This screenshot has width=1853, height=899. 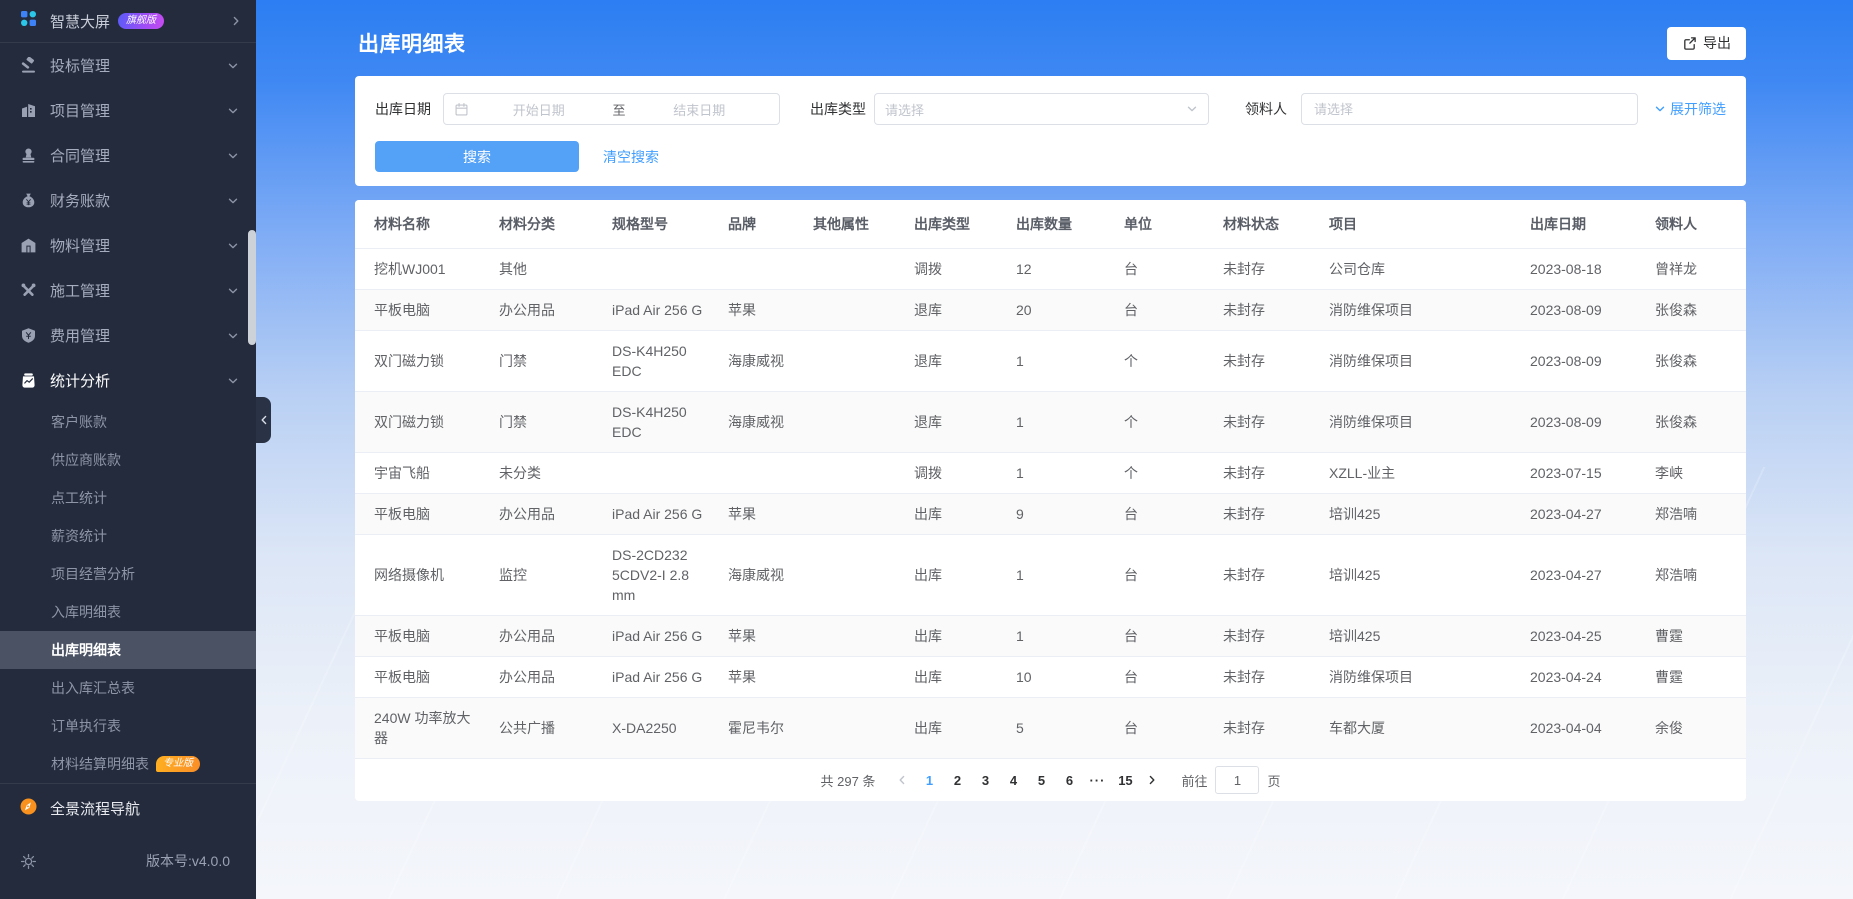 I want to click on table-cell: DS-K4H250 EDC, so click(x=660, y=422).